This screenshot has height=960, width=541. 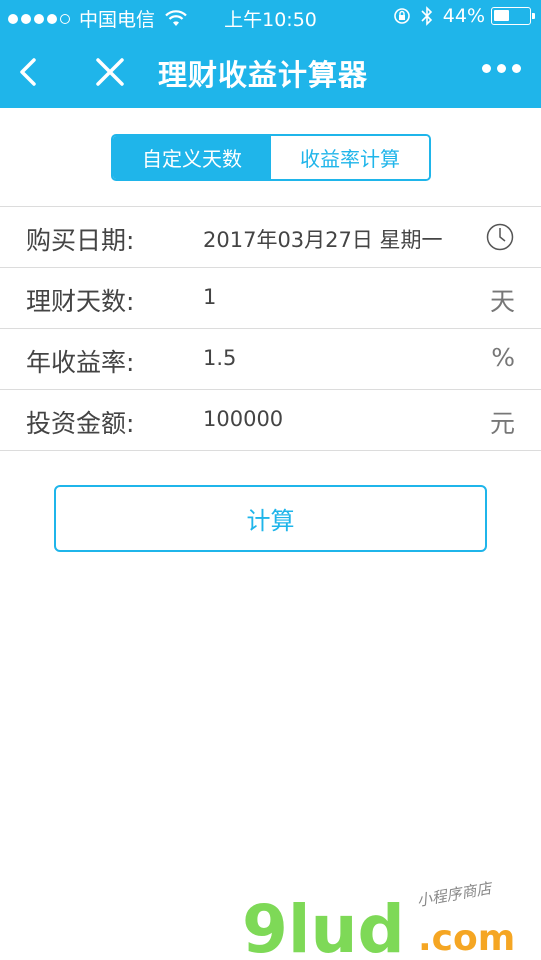 I want to click on purchase-date-label: 购买日期:, so click(x=80, y=240).